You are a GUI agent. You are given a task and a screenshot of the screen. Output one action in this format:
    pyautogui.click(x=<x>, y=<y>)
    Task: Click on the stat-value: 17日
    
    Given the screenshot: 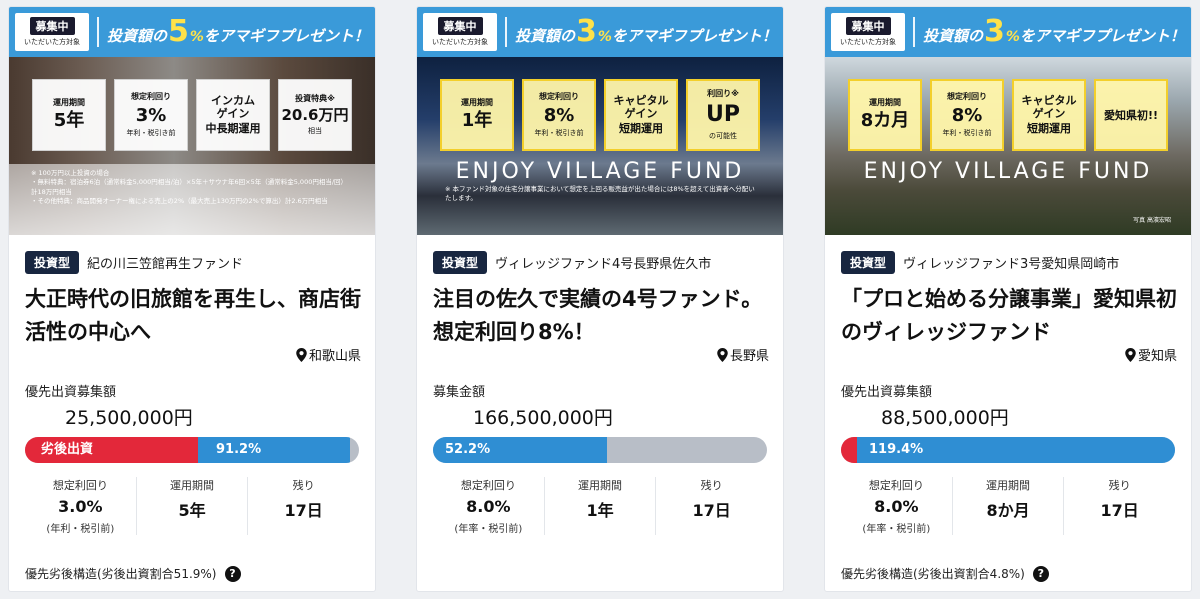 What is the action you would take?
    pyautogui.click(x=1119, y=510)
    